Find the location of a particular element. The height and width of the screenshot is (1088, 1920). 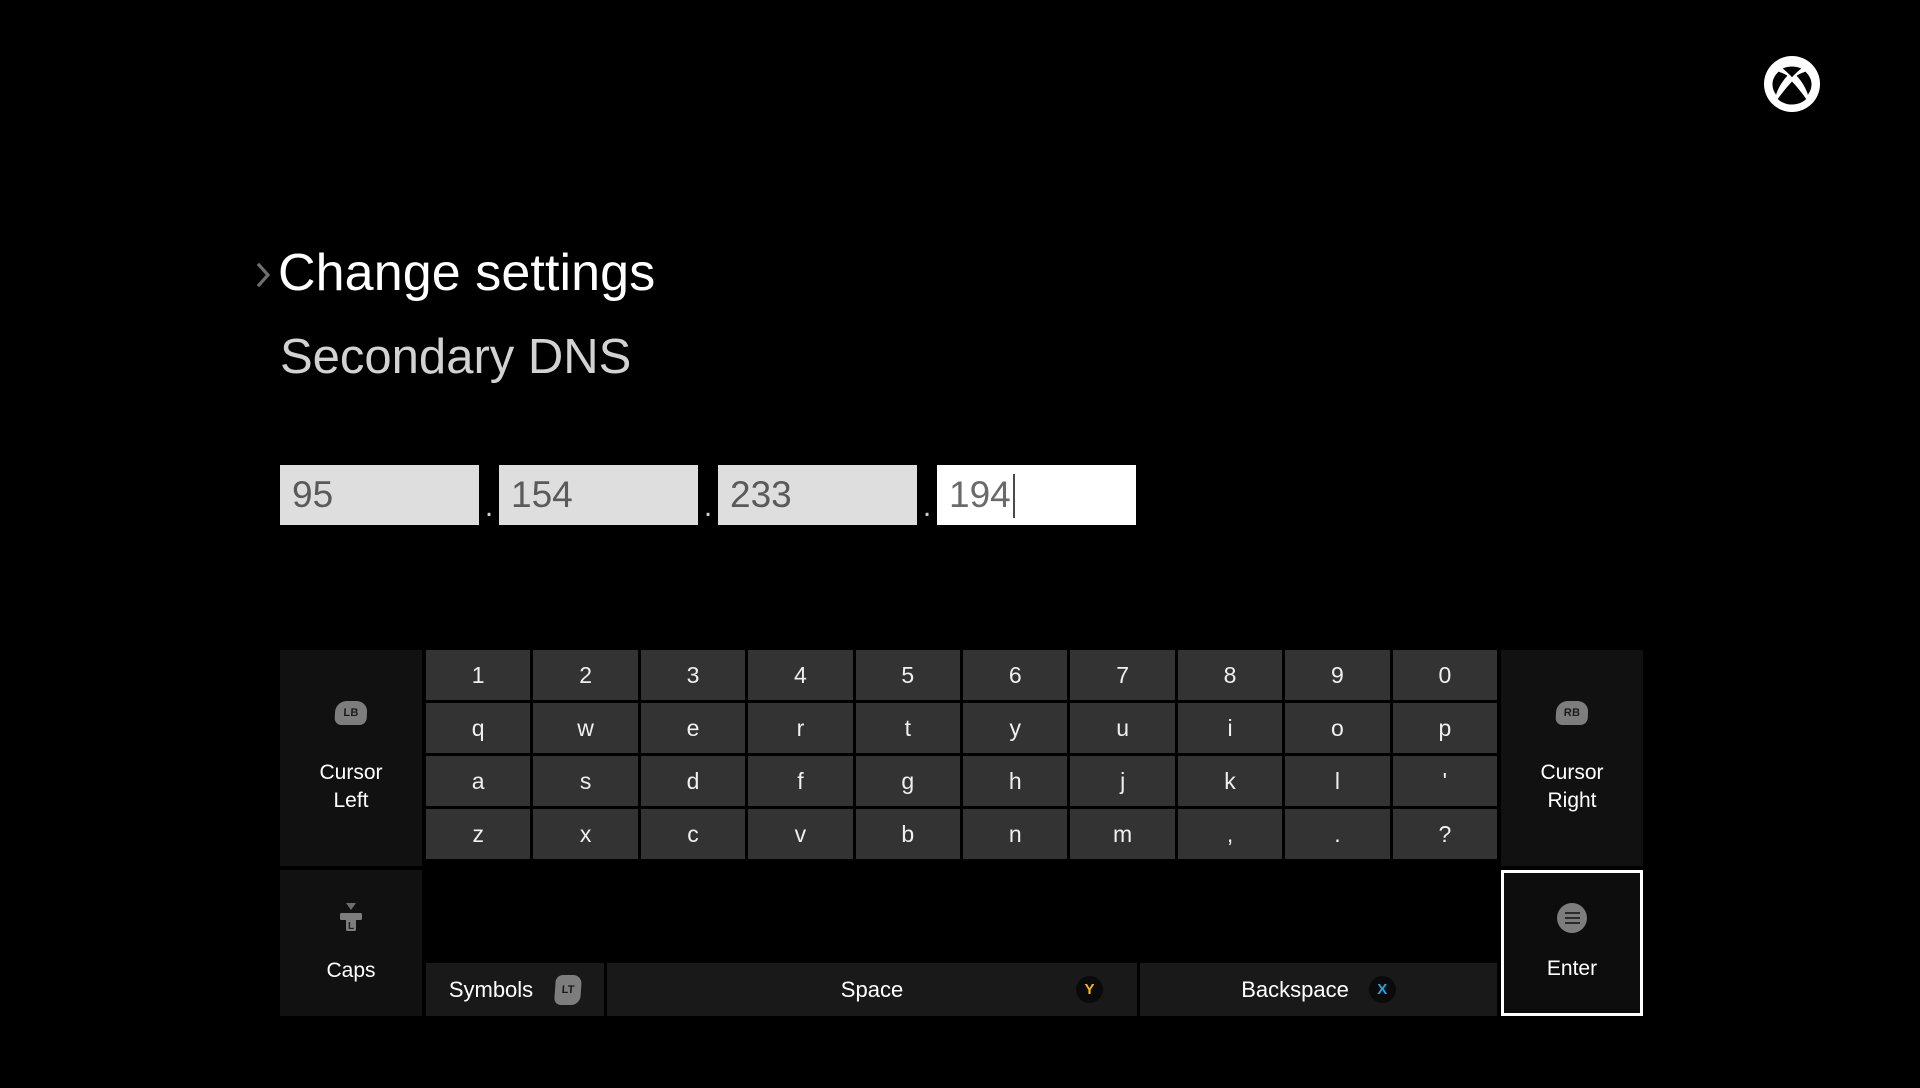

keyboard-row-home: a s d f g h j k l ' is located at coordinates (962, 781).